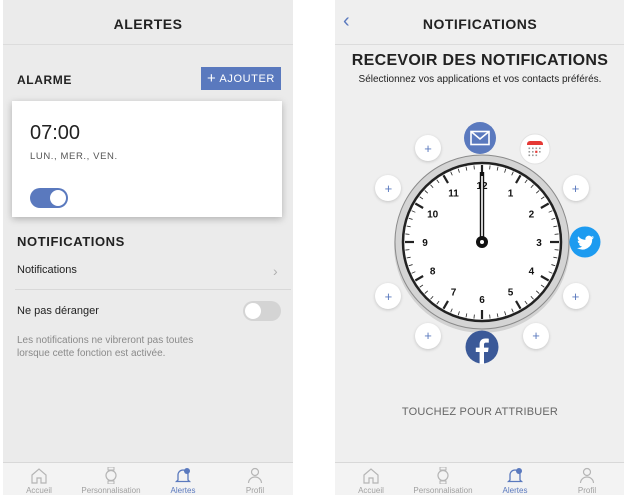 This screenshot has height=495, width=624. Describe the element at coordinates (433, 272) in the screenshot. I see `hour-number: 8` at that location.